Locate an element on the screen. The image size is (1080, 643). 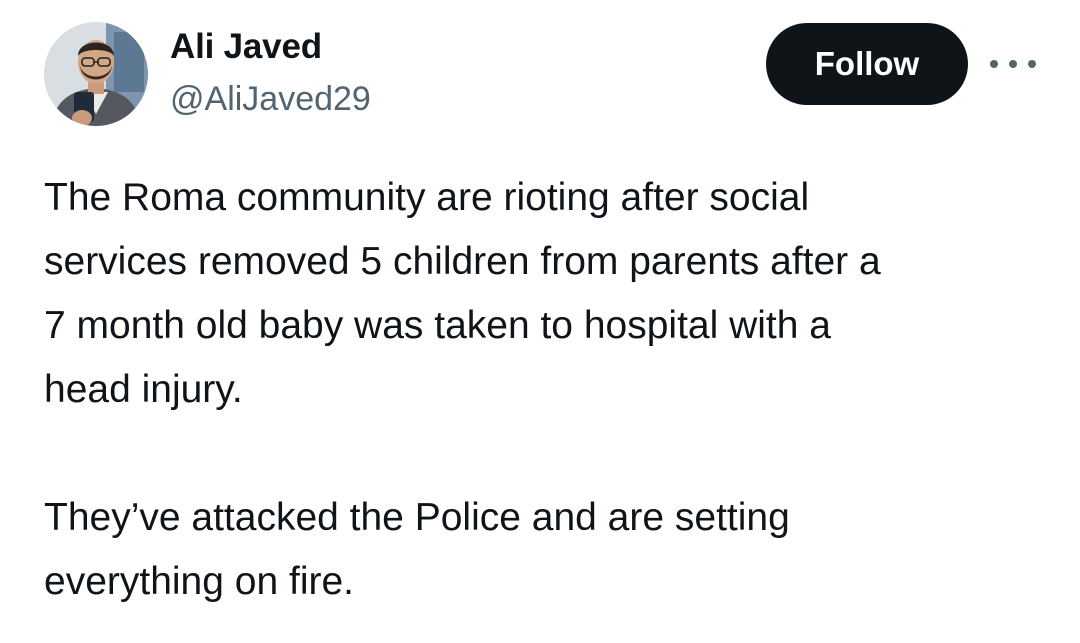
author-avatar is located at coordinates (96, 74).